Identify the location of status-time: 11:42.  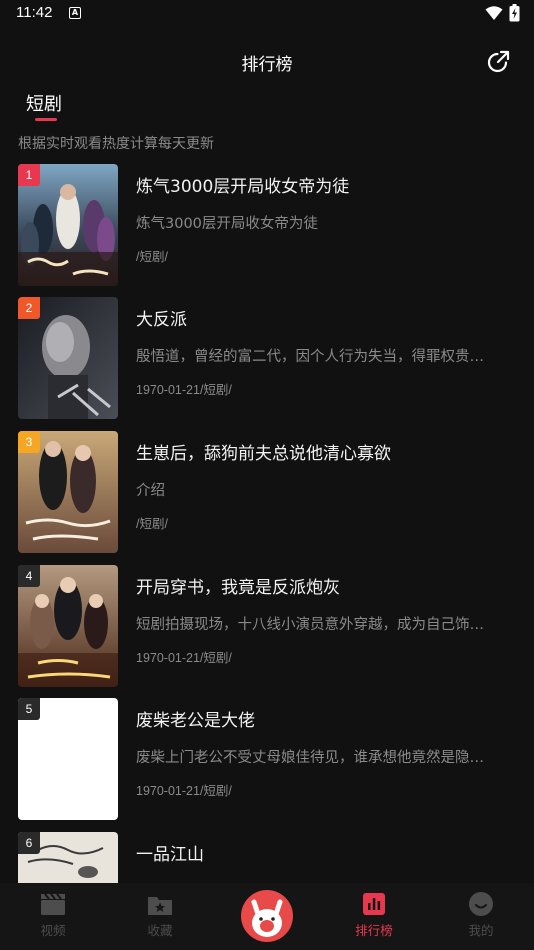
(34, 12).